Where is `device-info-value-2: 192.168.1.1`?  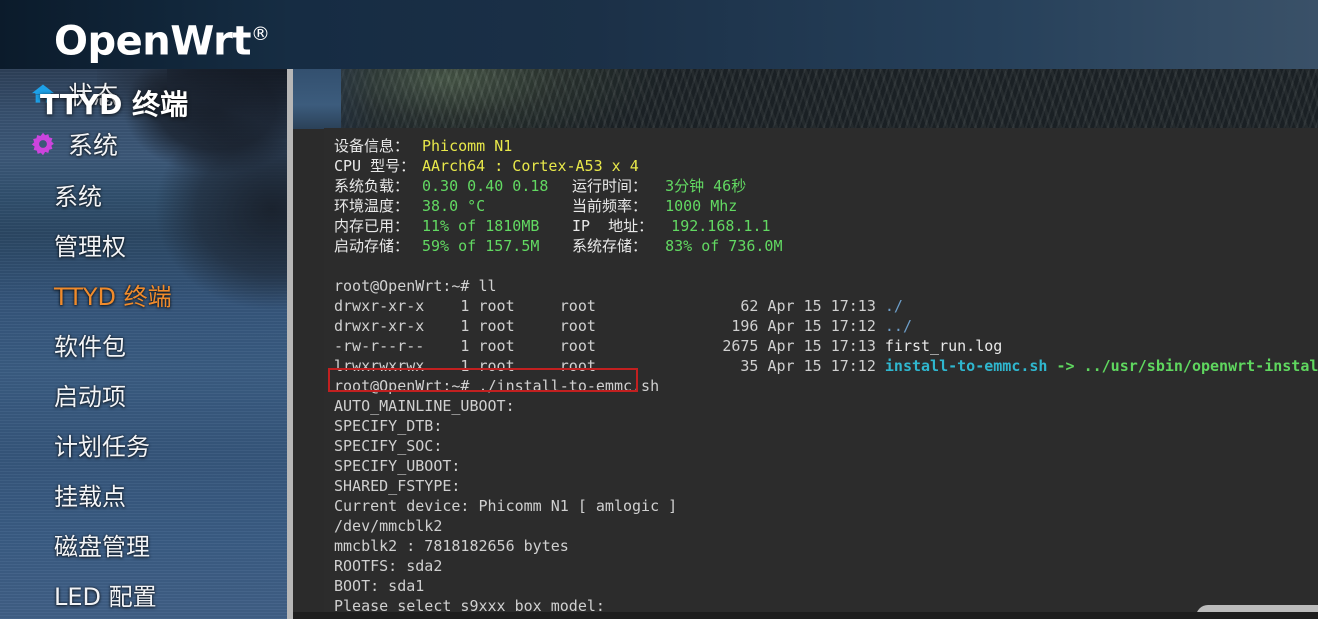 device-info-value-2: 192.168.1.1 is located at coordinates (712, 226).